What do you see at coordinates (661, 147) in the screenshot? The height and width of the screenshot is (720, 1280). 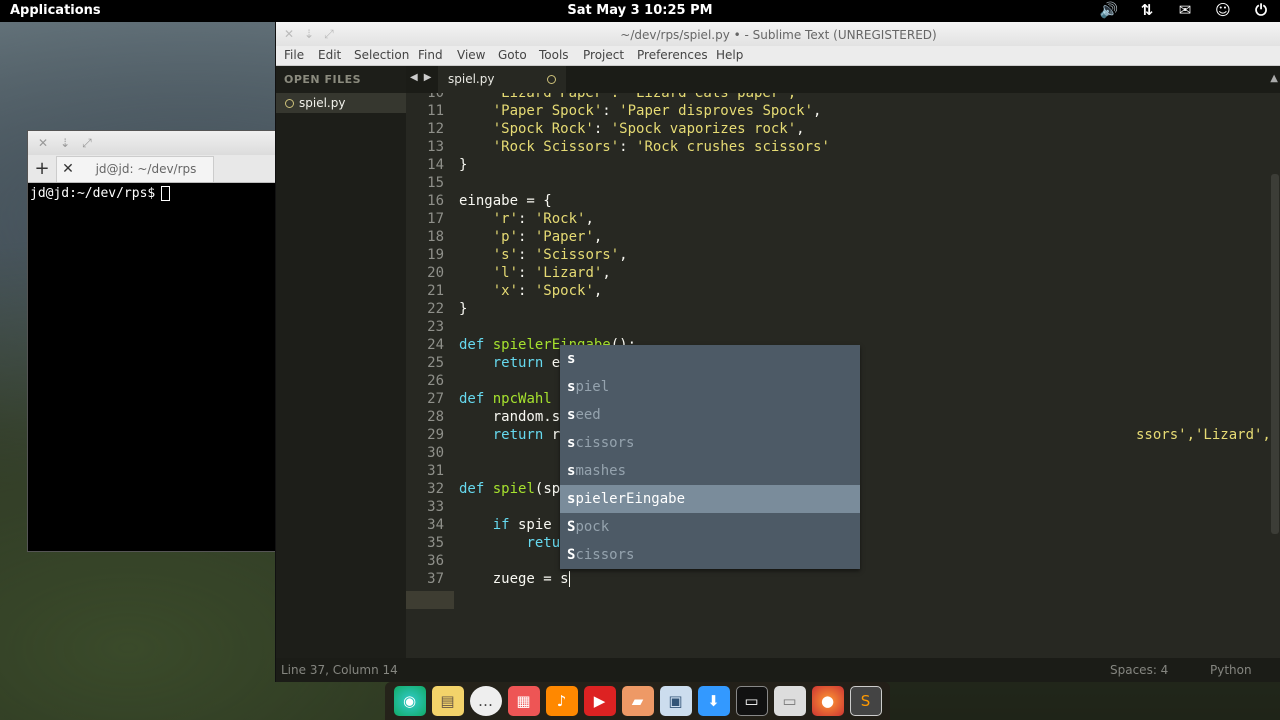 I see `code-line-13: 'Rock Scissors': 'Rock crushes scissors'` at bounding box center [661, 147].